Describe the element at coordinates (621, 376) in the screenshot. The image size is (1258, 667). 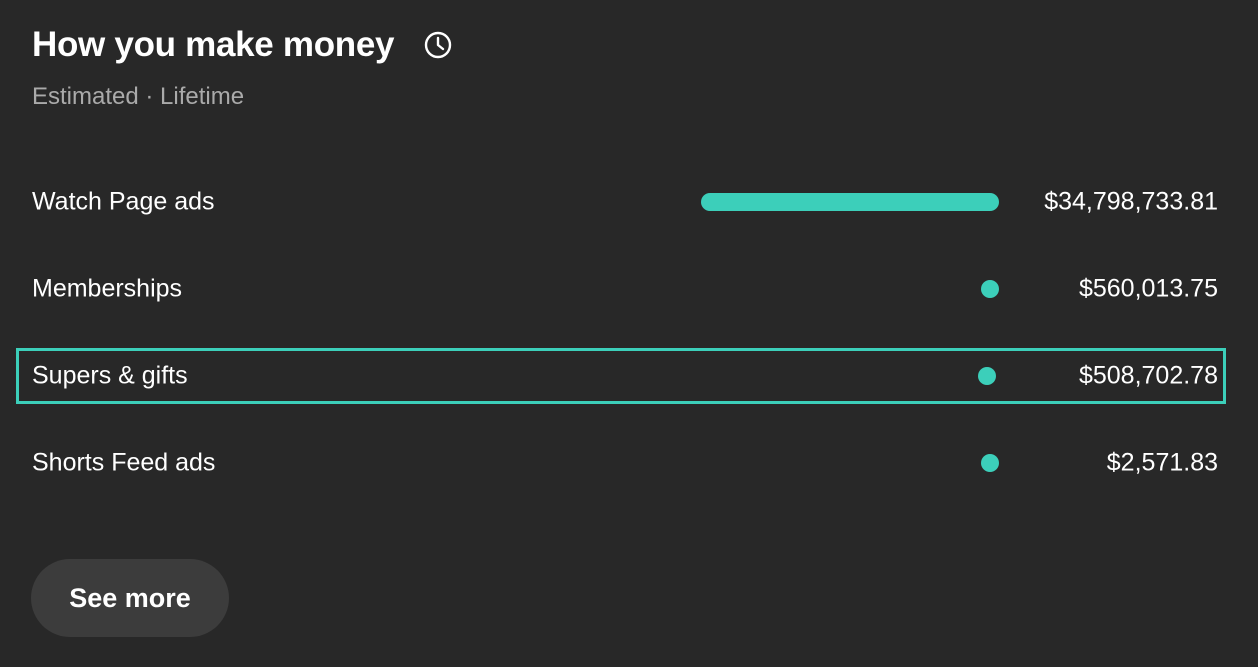
I see `revenue-row: Supers & gifts $508,702.78` at that location.